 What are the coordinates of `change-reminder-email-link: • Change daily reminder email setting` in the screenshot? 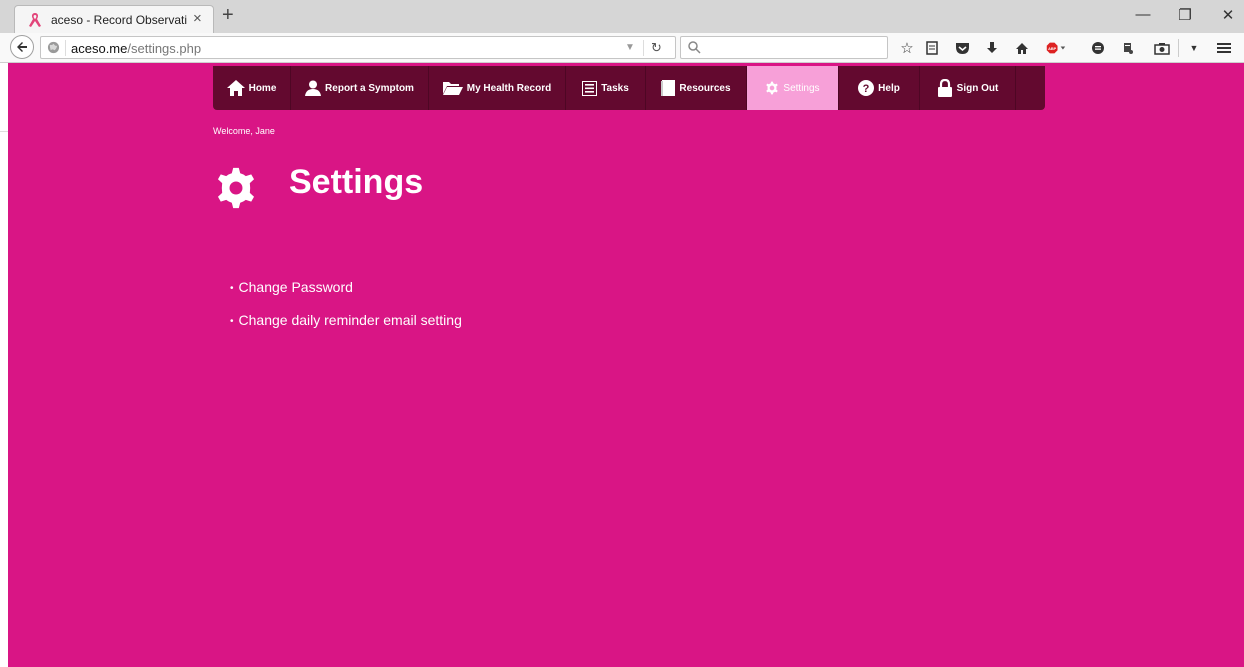 It's located at (346, 326).